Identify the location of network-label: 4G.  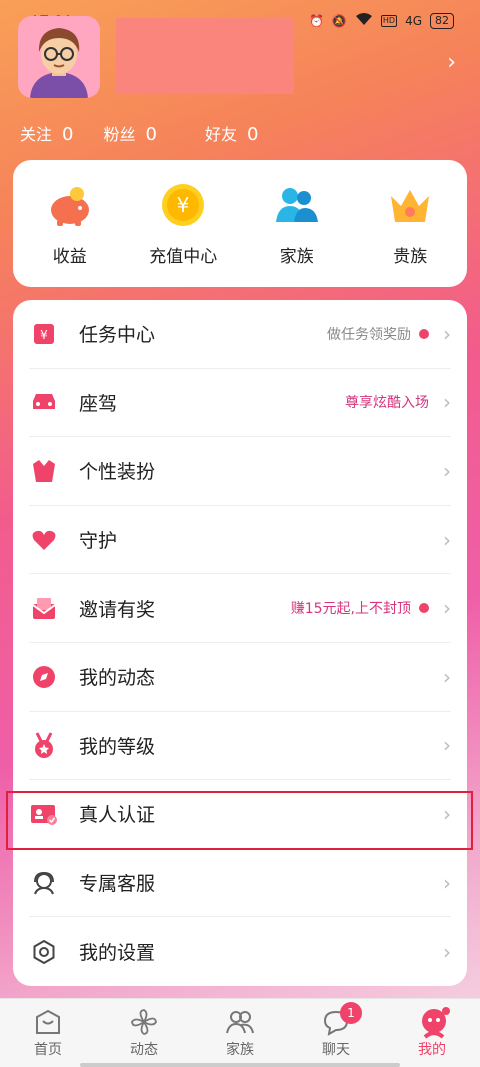
(413, 20).